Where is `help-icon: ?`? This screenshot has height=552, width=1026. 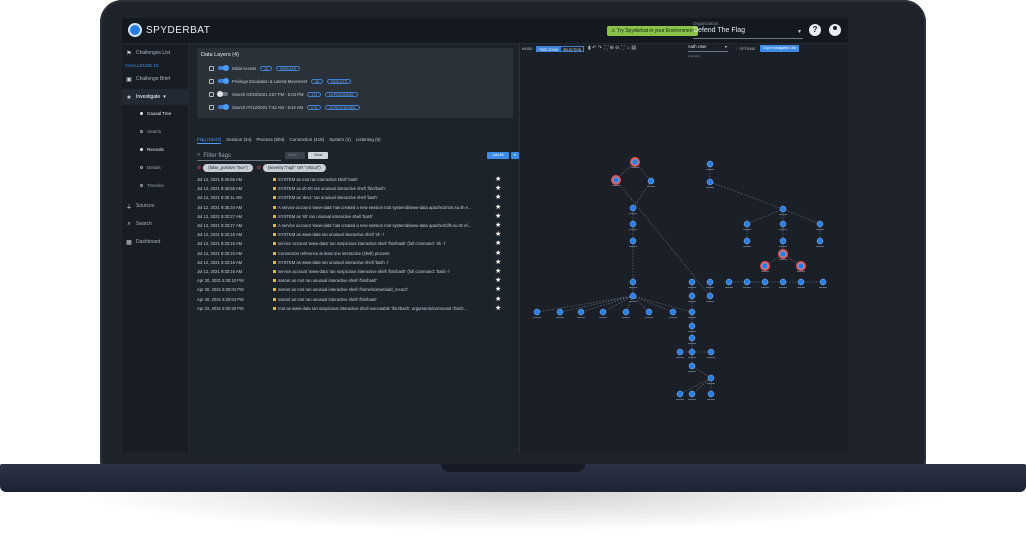 help-icon: ? is located at coordinates (815, 30).